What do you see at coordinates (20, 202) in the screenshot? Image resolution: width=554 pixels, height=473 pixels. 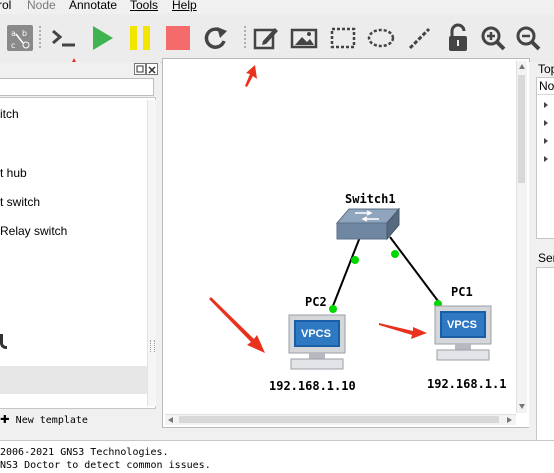 I see `list-item: t switch` at bounding box center [20, 202].